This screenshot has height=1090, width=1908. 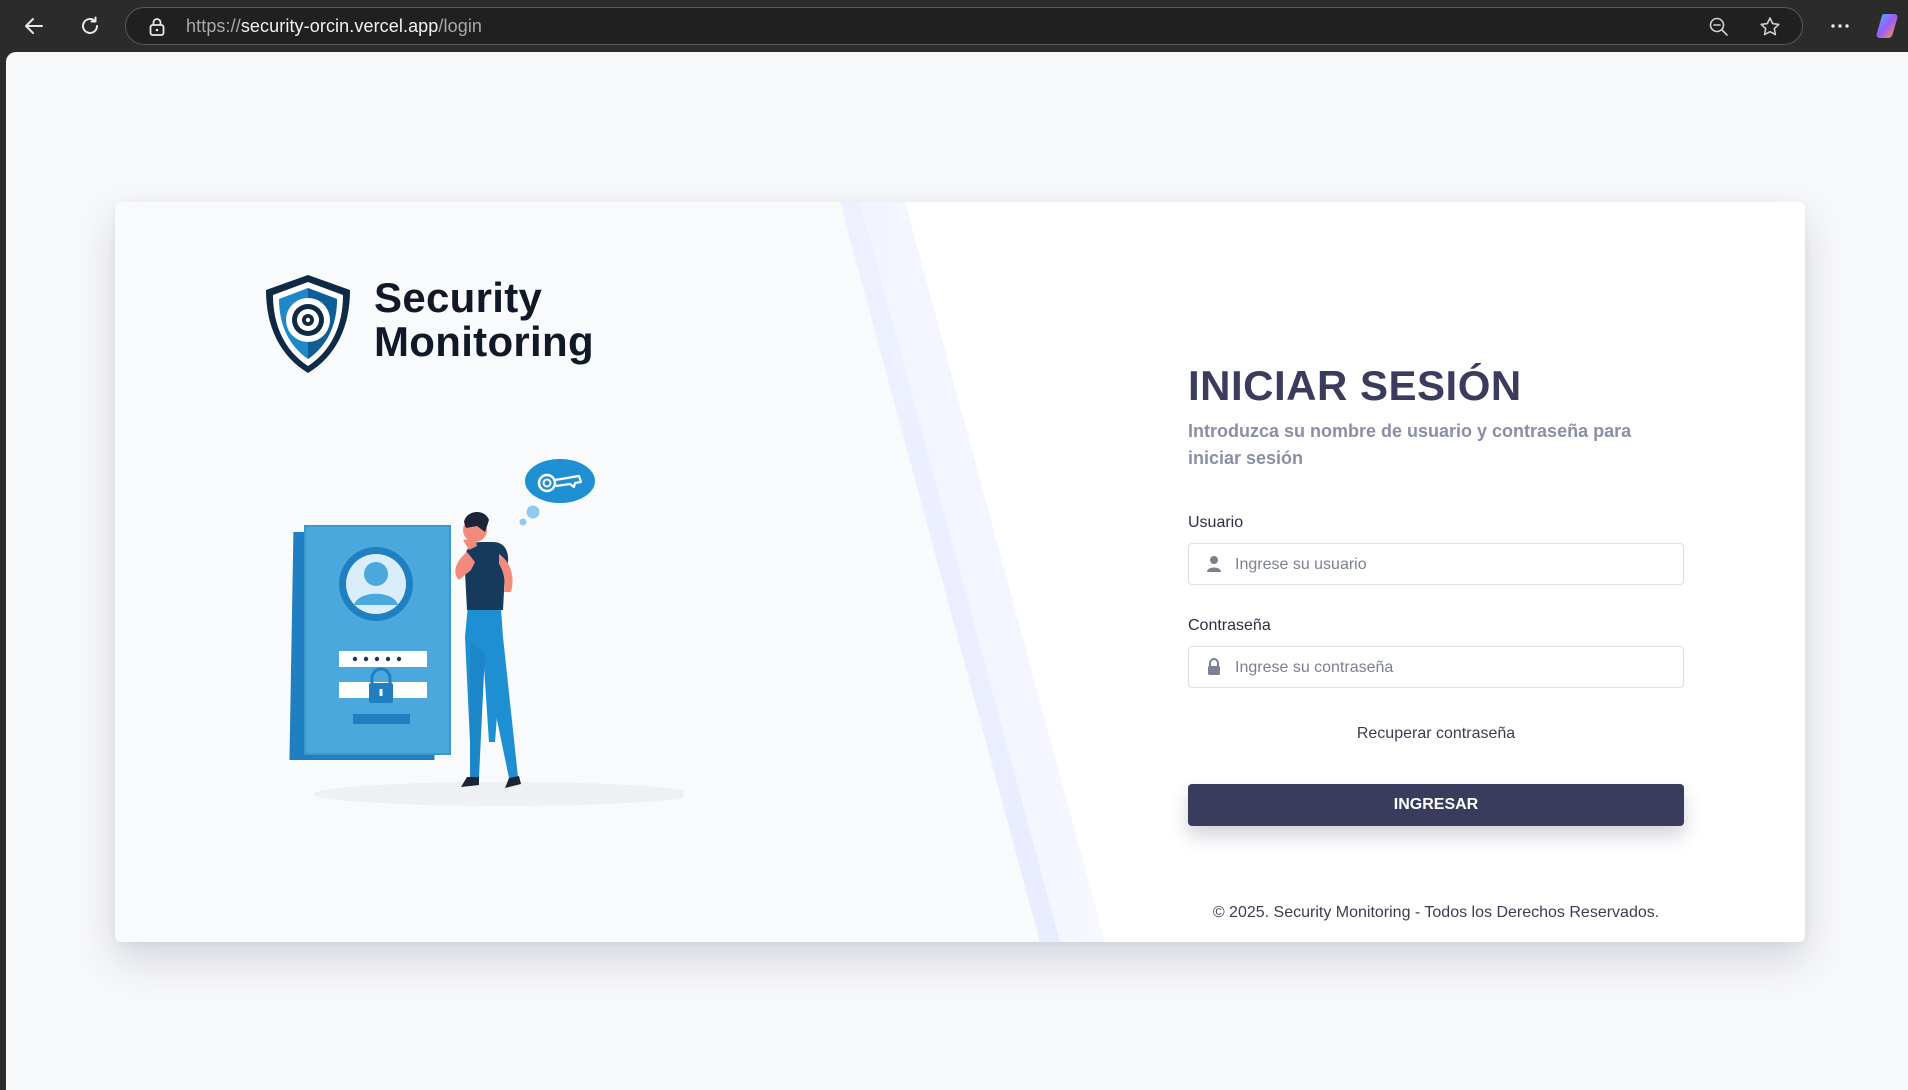 I want to click on forgot-password-link: Recuperar contraseña, so click(x=1436, y=734).